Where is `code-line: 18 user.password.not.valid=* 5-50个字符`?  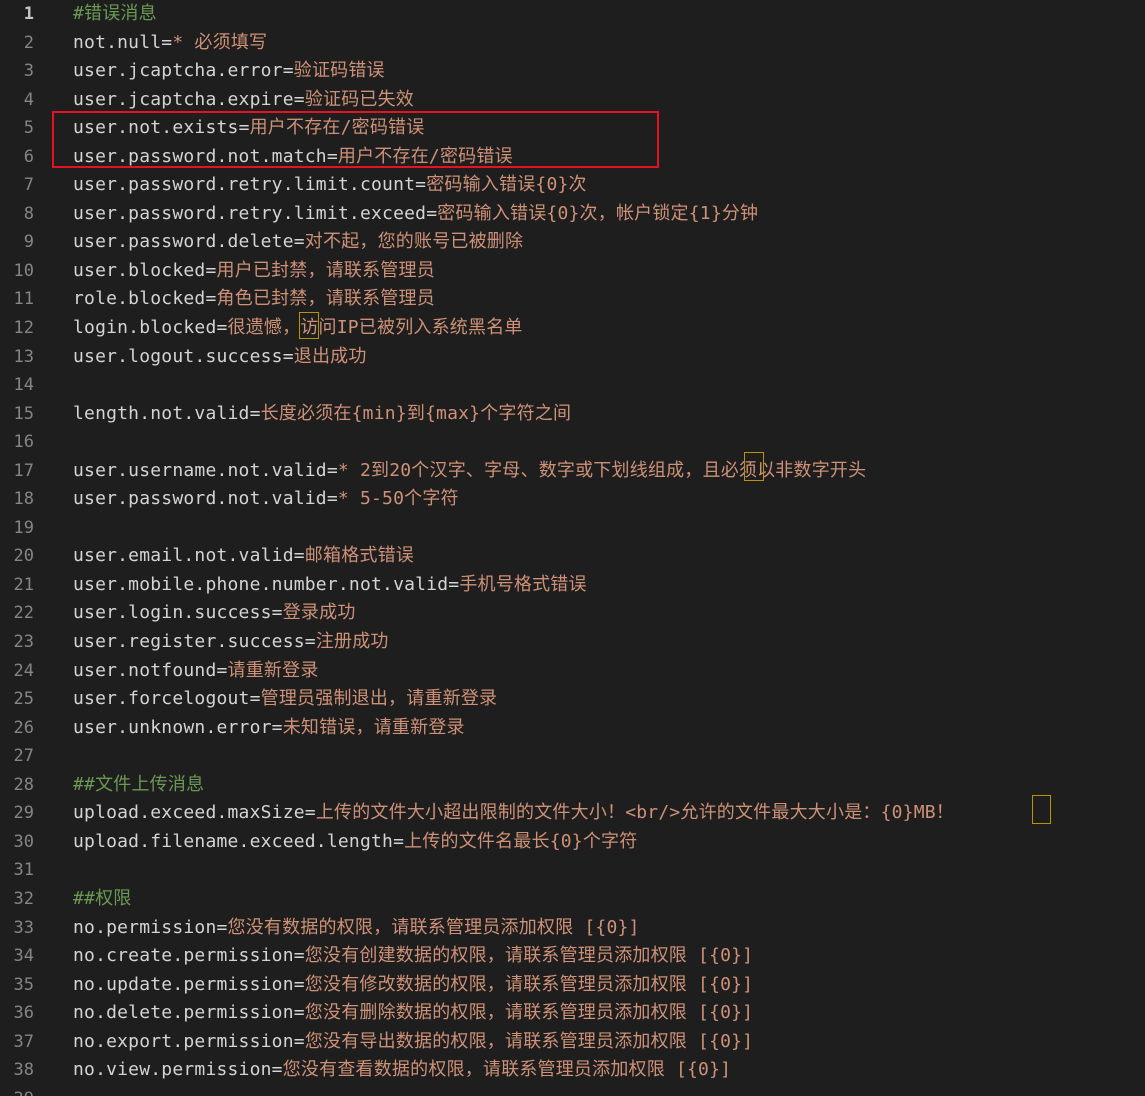
code-line: 18 user.password.not.valid=* 5-50个字符 is located at coordinates (572, 499).